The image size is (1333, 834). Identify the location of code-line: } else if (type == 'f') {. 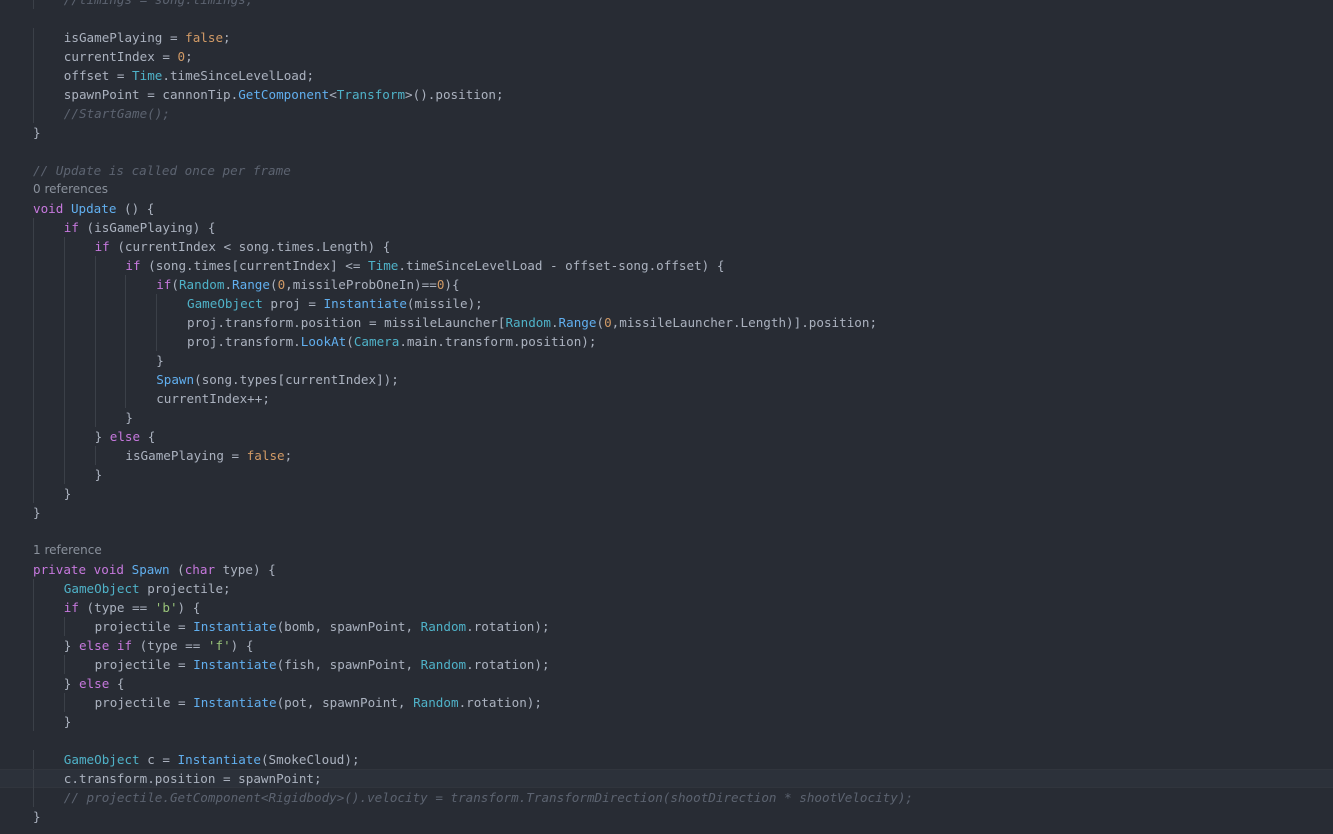
(666, 645).